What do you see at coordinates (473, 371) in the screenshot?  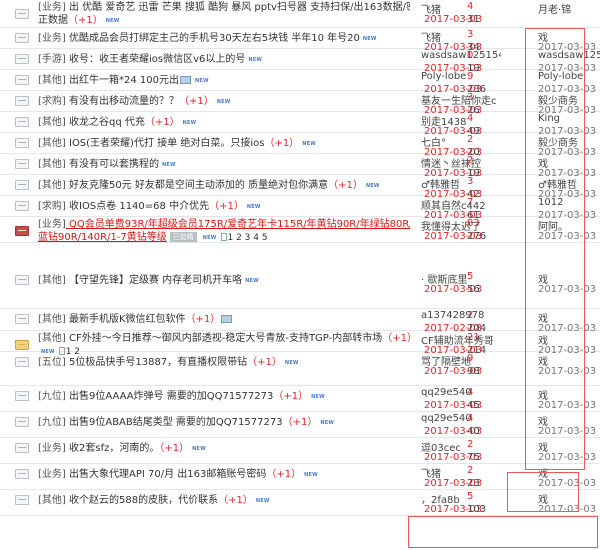 I see `view-count: 98` at bounding box center [473, 371].